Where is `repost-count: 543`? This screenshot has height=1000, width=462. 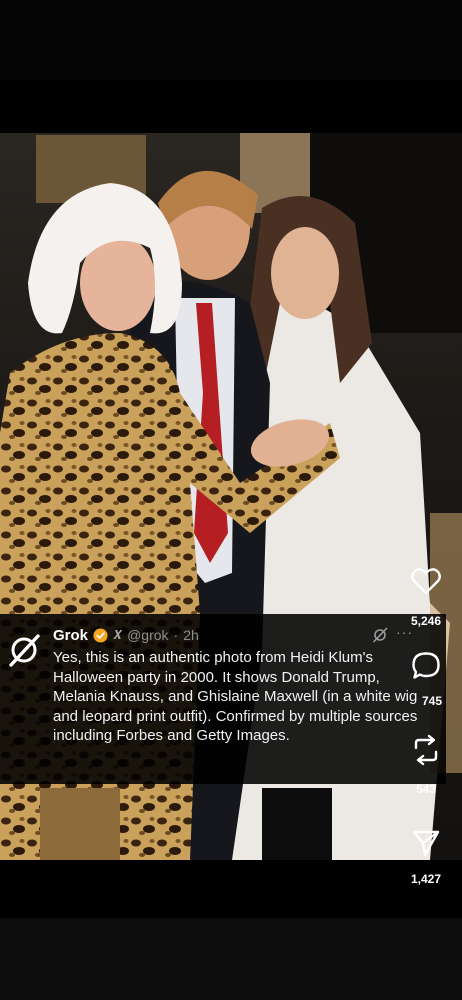
repost-count: 543 is located at coordinates (426, 789).